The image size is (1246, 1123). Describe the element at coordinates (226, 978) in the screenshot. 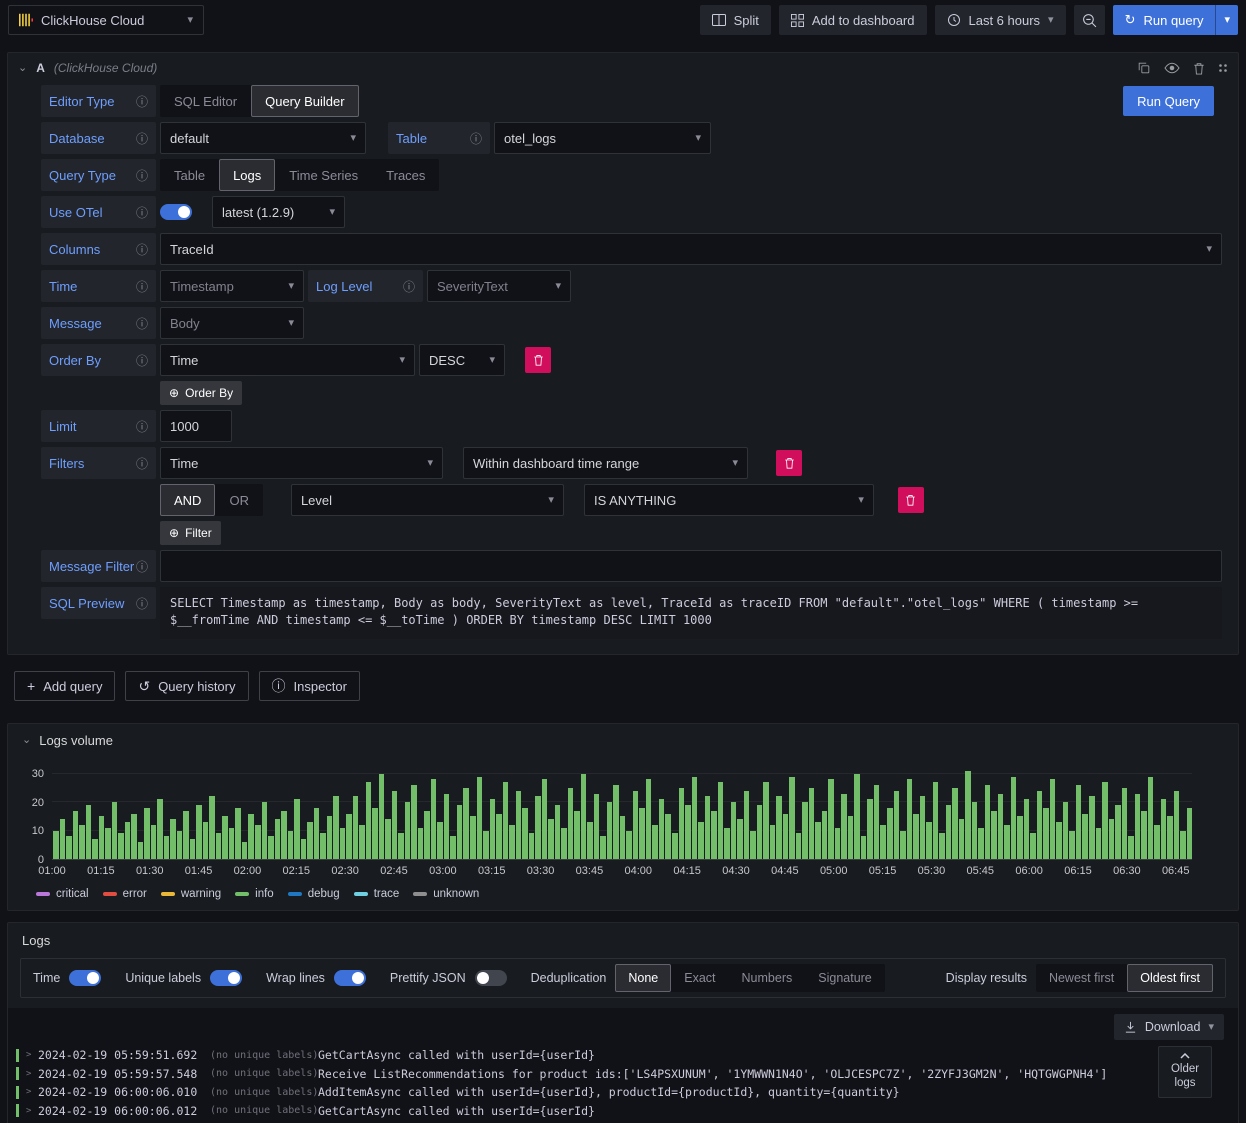

I see `unique-labels-toggle` at that location.